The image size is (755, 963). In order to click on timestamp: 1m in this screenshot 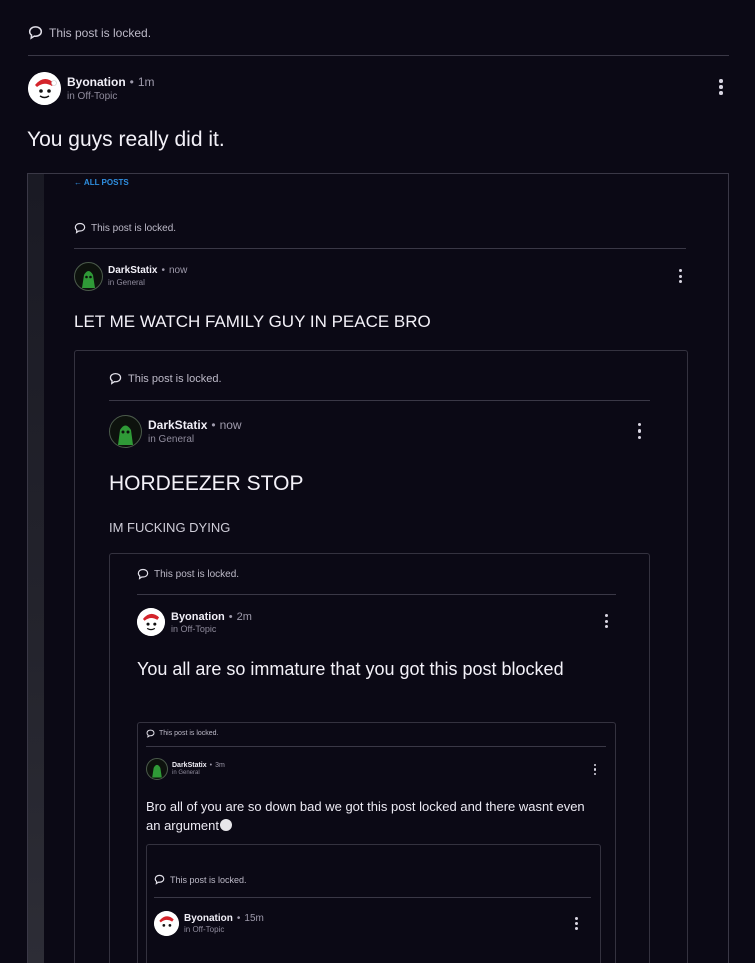, I will do `click(146, 81)`.